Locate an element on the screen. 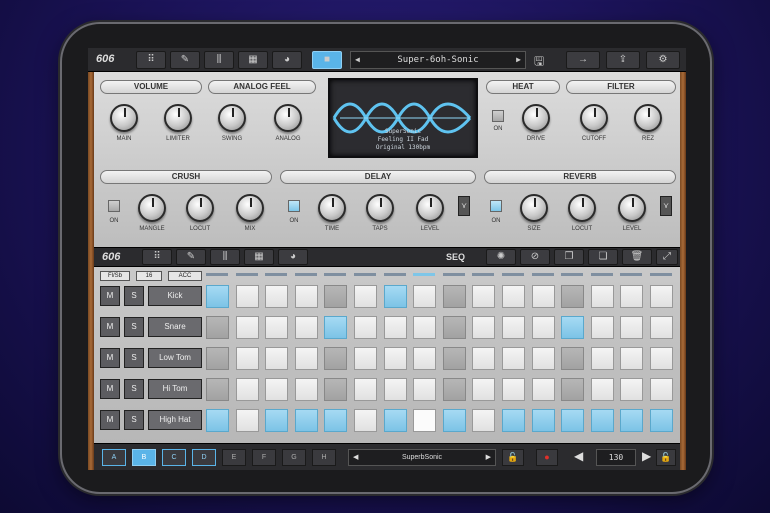  reverb-mode-button: ⋎ is located at coordinates (666, 206).